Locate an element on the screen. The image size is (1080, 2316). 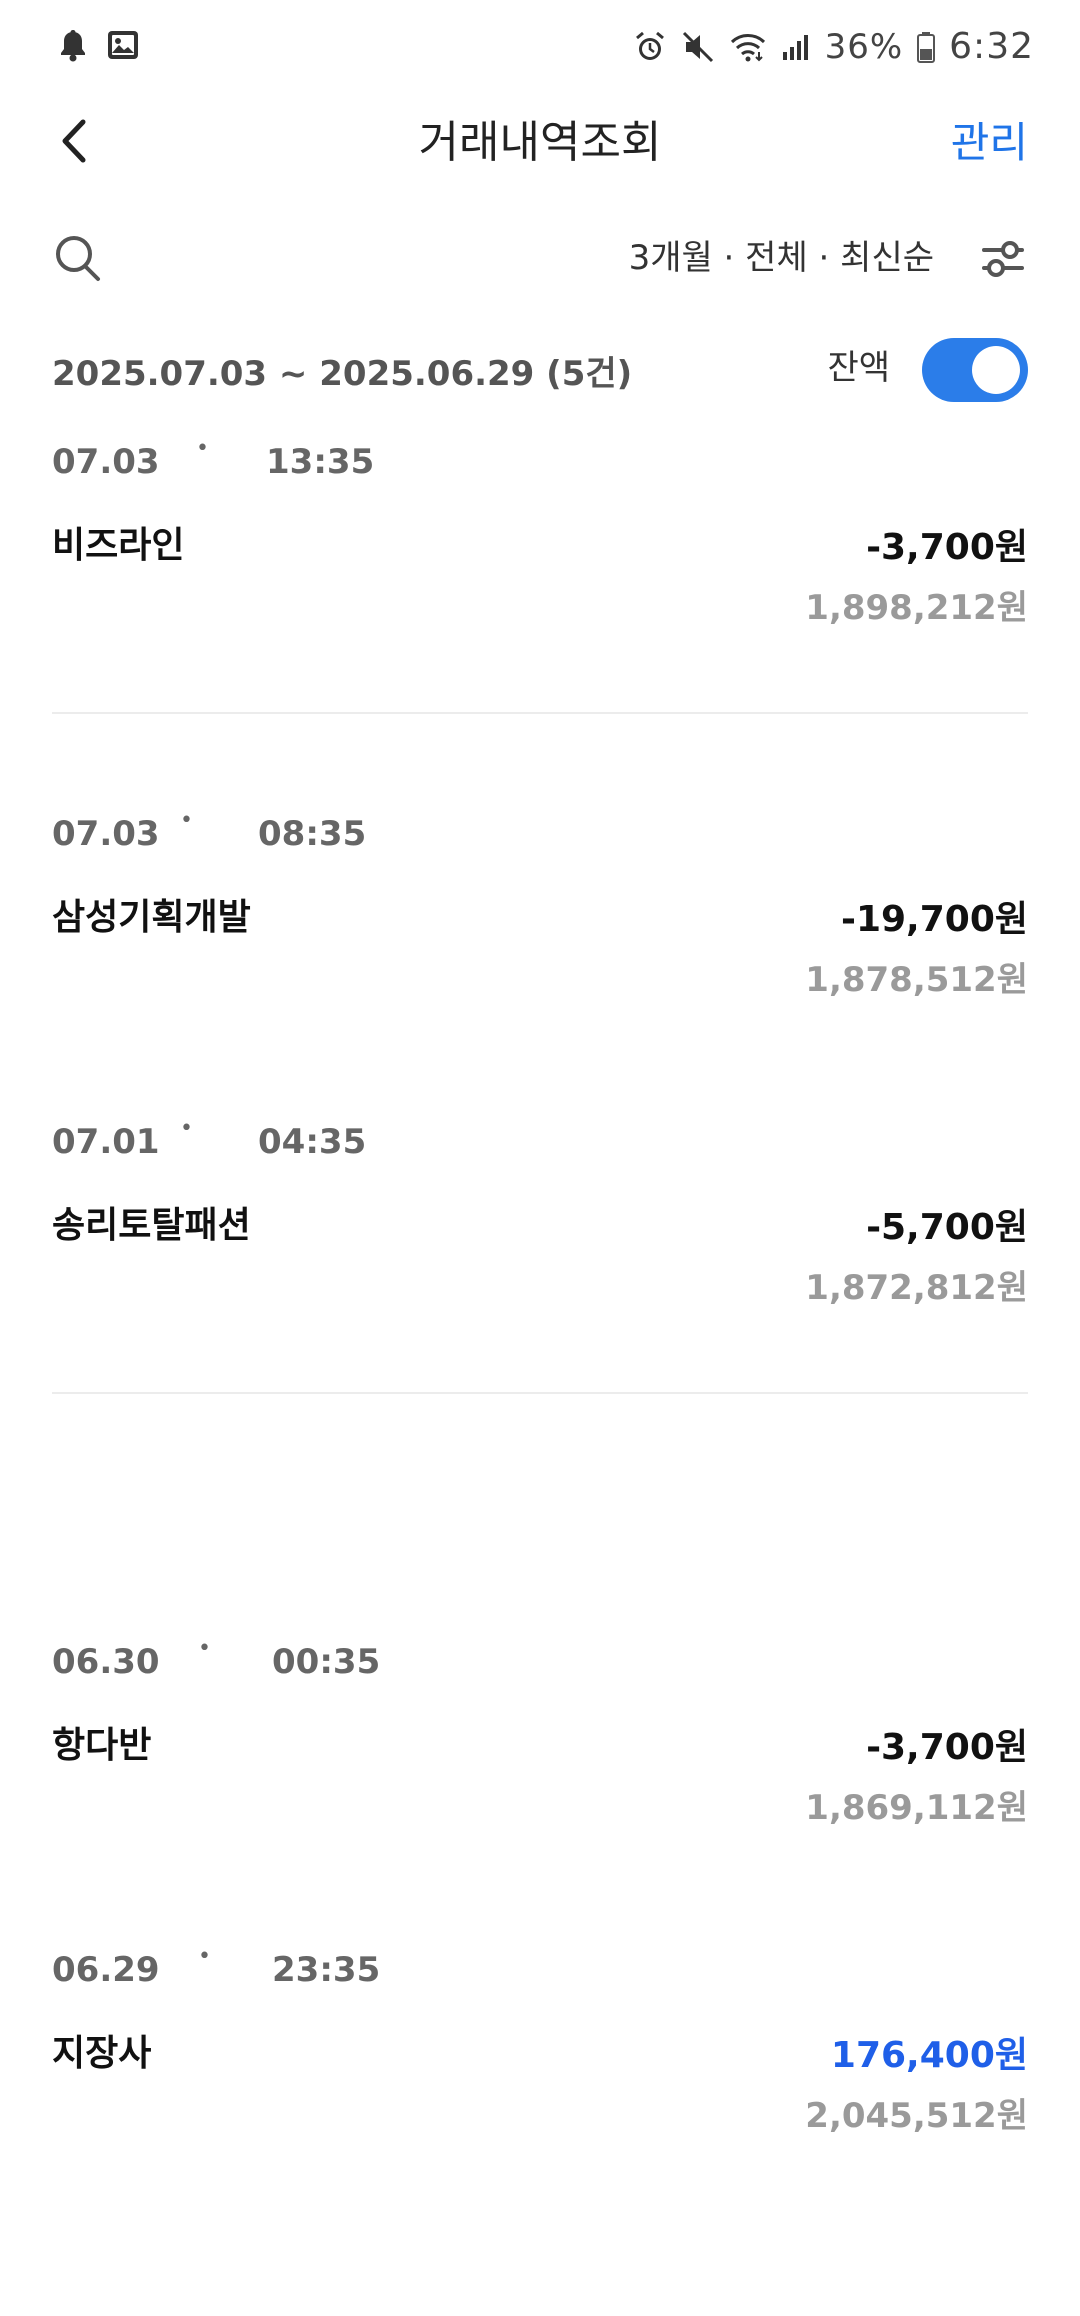
battery-icon is located at coordinates (926, 47).